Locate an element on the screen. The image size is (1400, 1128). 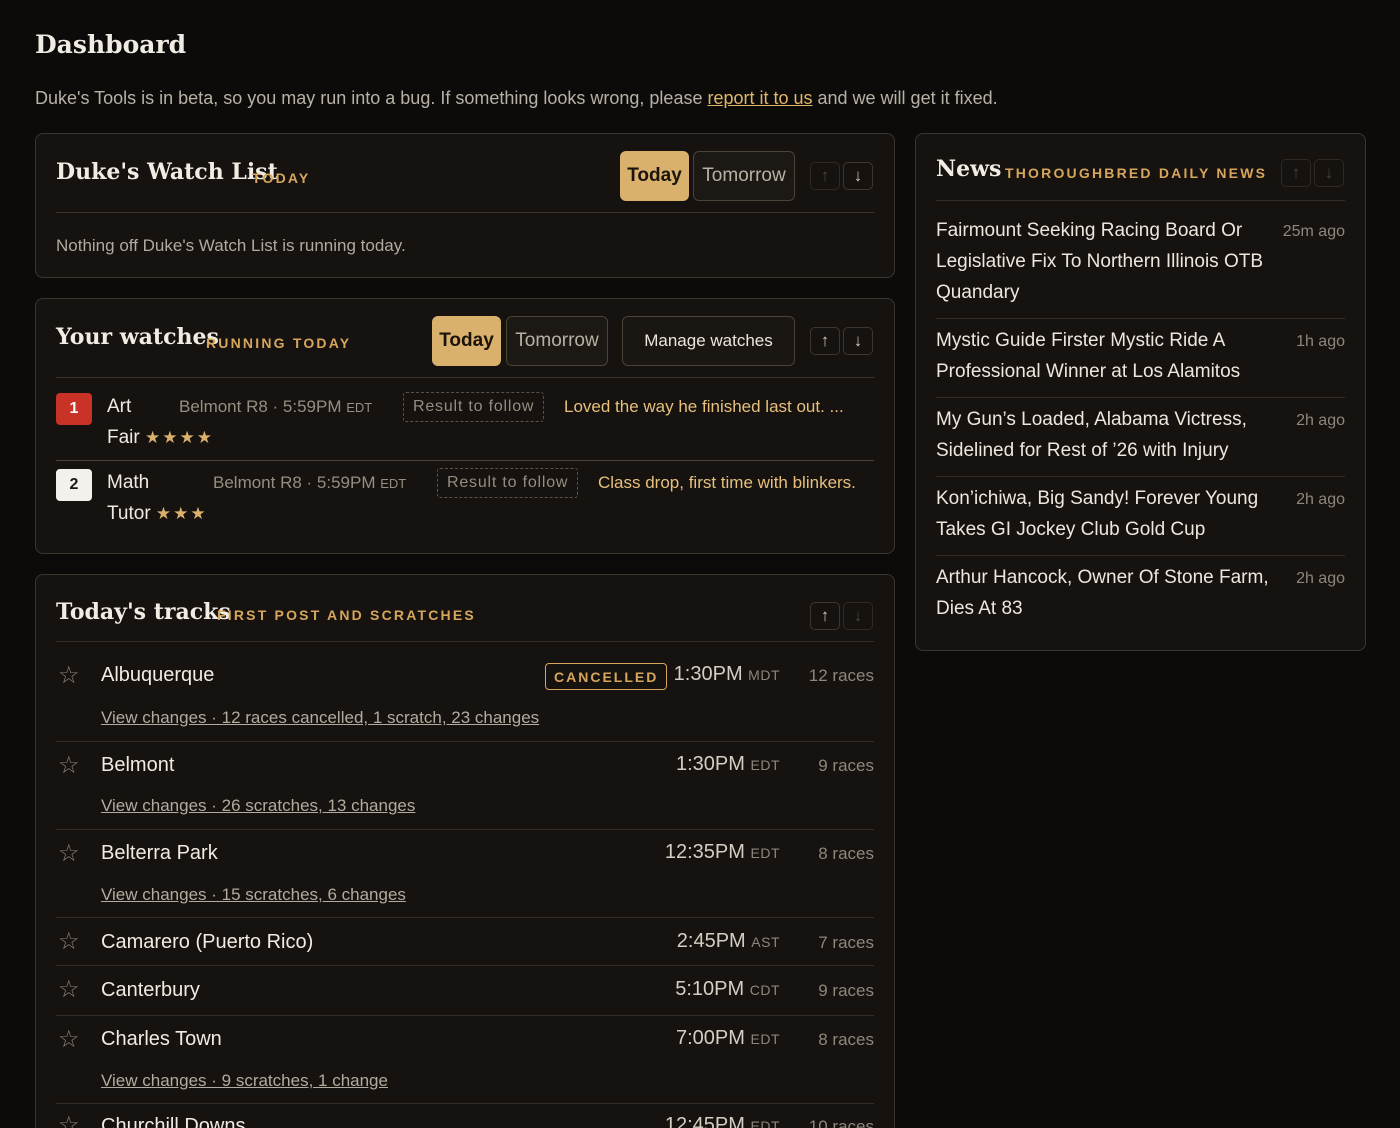
view-changes-link: View changes · 26 scratches, 13 changes is located at coordinates (258, 806).